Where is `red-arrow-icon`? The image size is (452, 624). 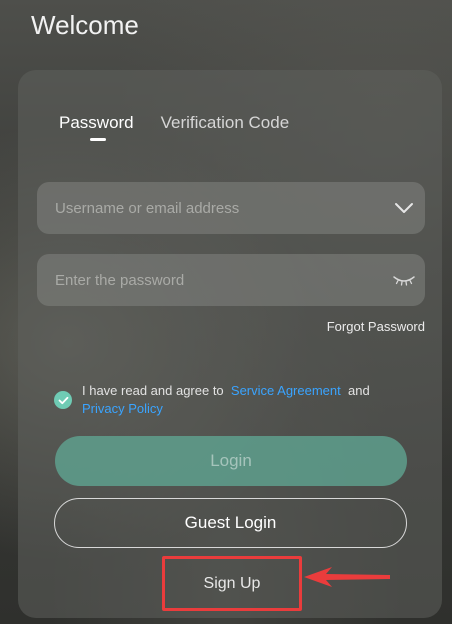 red-arrow-icon is located at coordinates (347, 577).